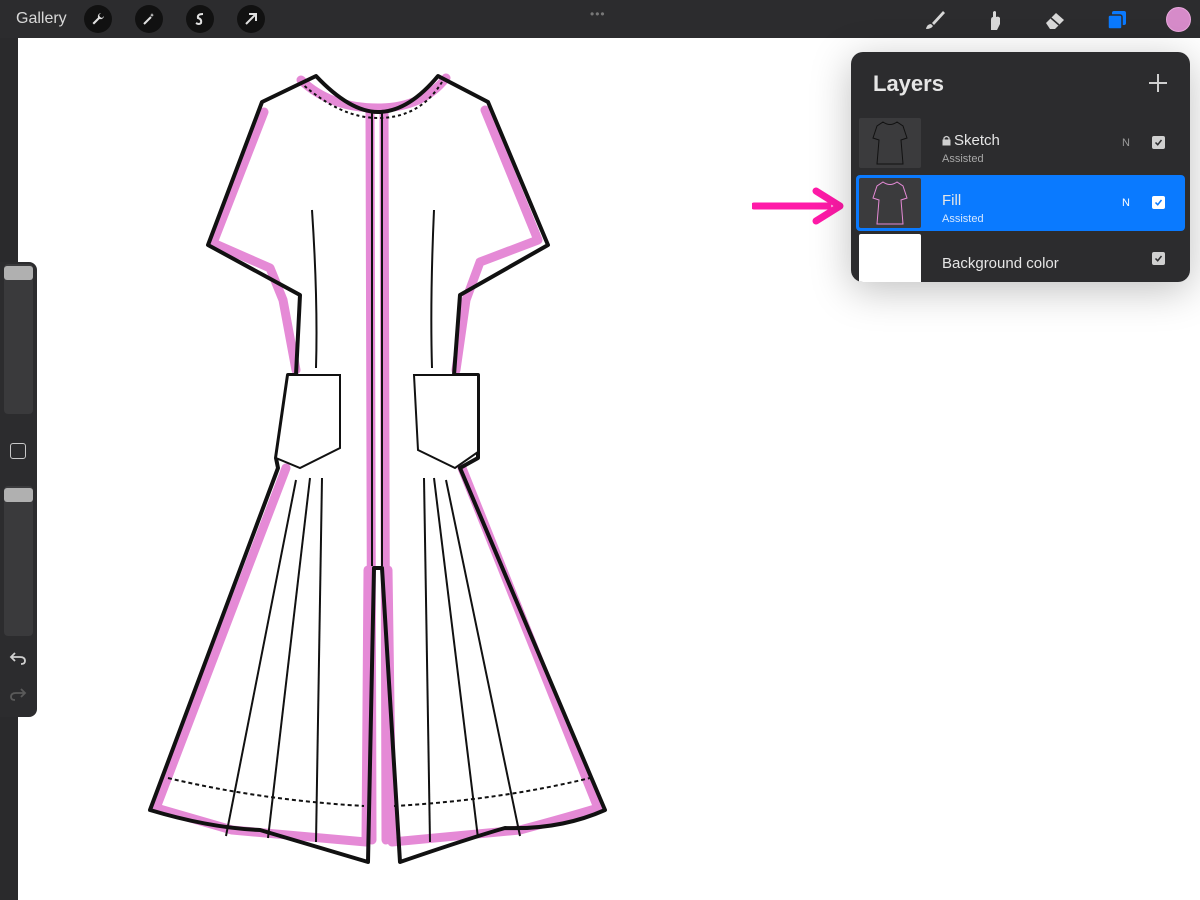  What do you see at coordinates (598, 14) in the screenshot?
I see `drag-grip-icon: •••` at bounding box center [598, 14].